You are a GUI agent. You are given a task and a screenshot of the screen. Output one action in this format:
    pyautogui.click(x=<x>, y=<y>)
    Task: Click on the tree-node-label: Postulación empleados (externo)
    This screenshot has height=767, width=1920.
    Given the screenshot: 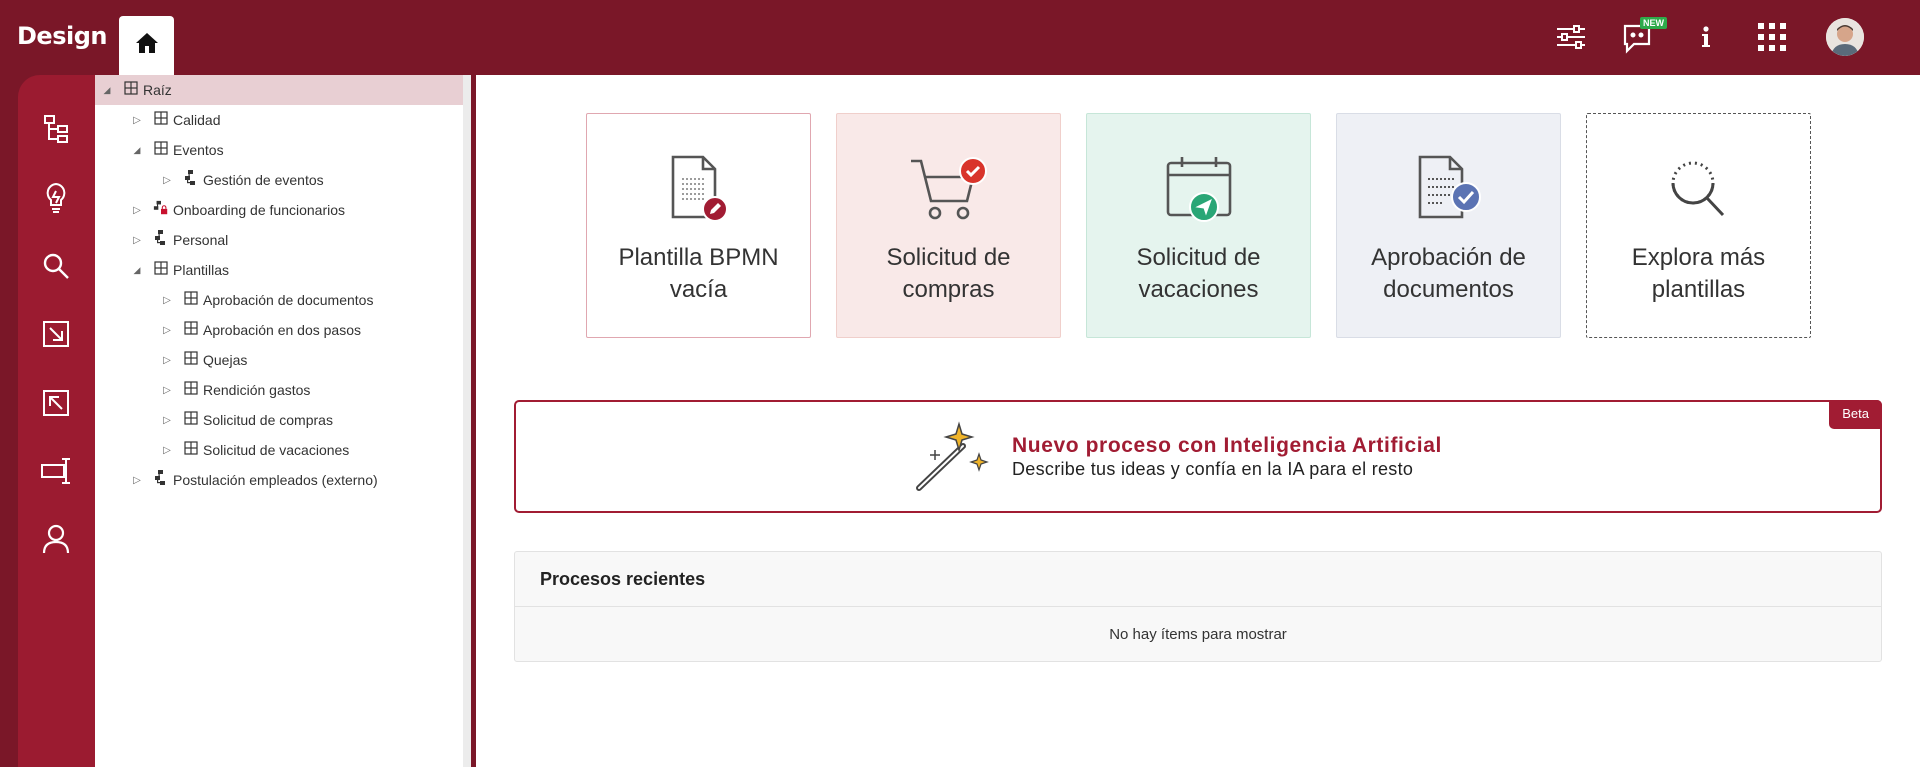 What is the action you would take?
    pyautogui.click(x=275, y=480)
    